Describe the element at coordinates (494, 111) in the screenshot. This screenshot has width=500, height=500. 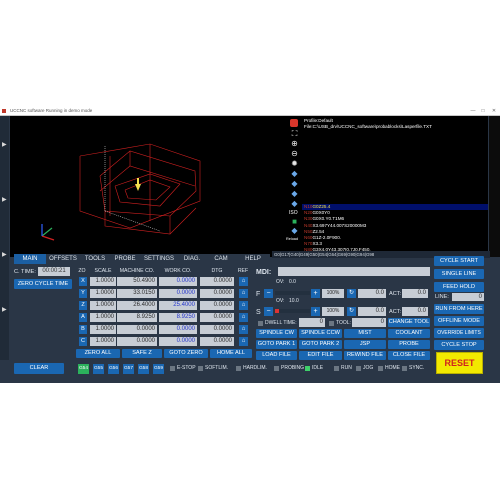
I see `close-button: ✕` at that location.